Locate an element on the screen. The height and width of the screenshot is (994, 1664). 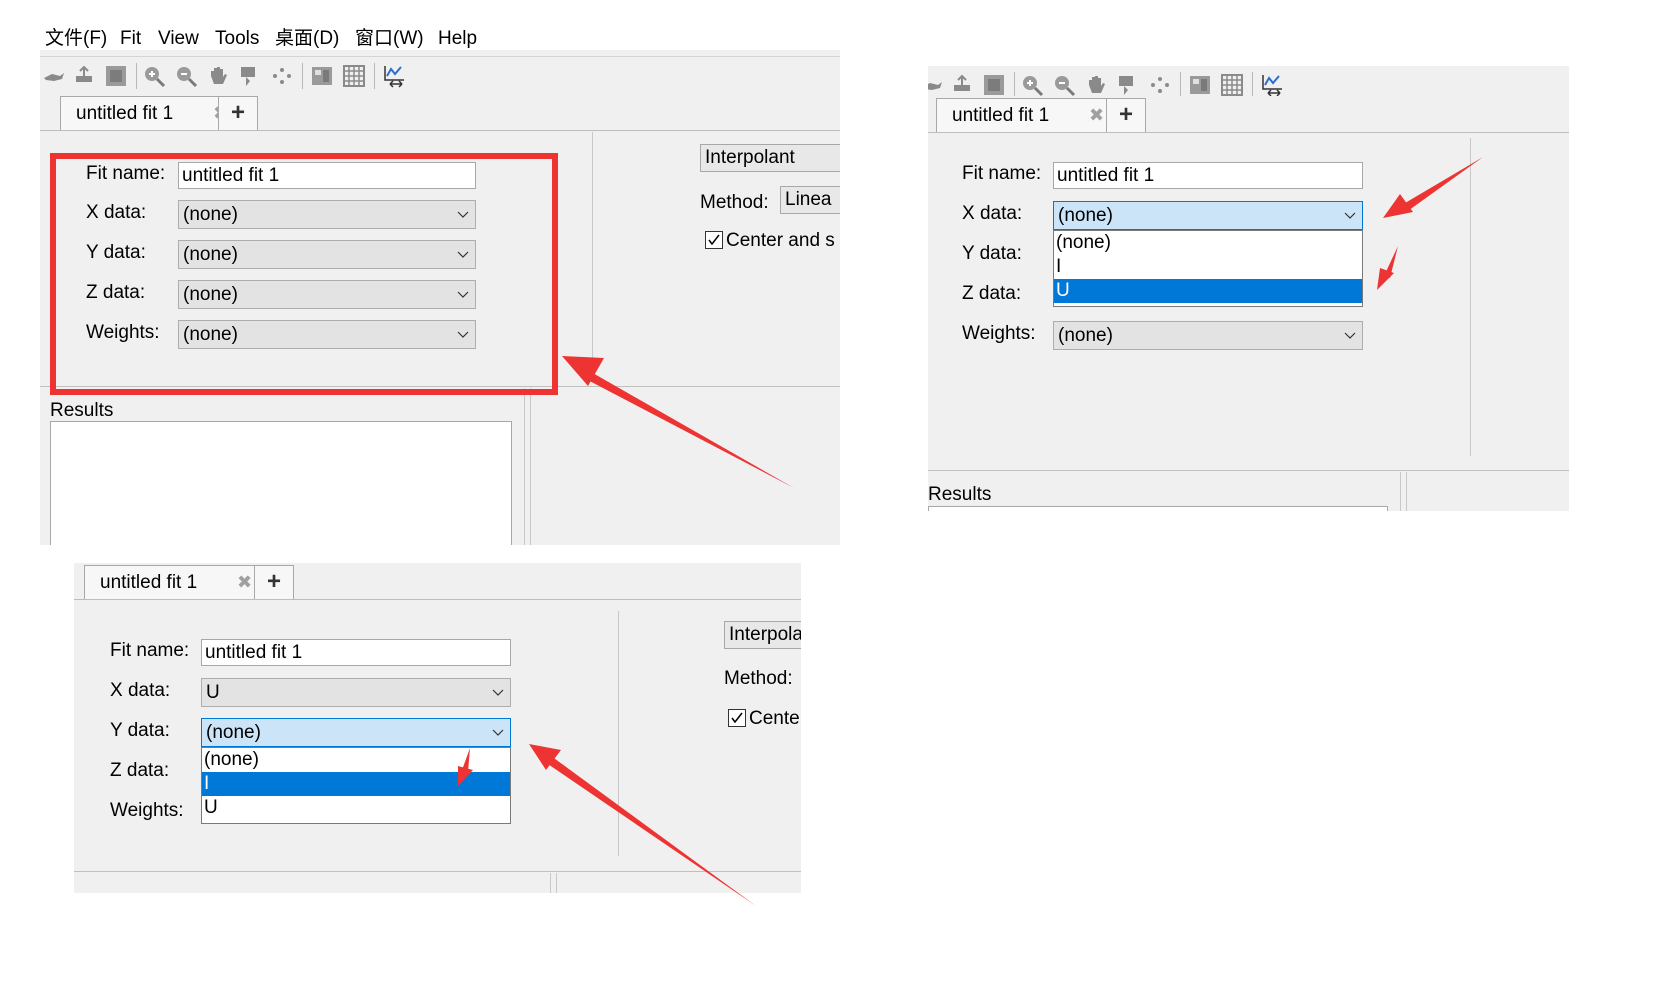
menu-desktop: 桌面(D) is located at coordinates (307, 39).